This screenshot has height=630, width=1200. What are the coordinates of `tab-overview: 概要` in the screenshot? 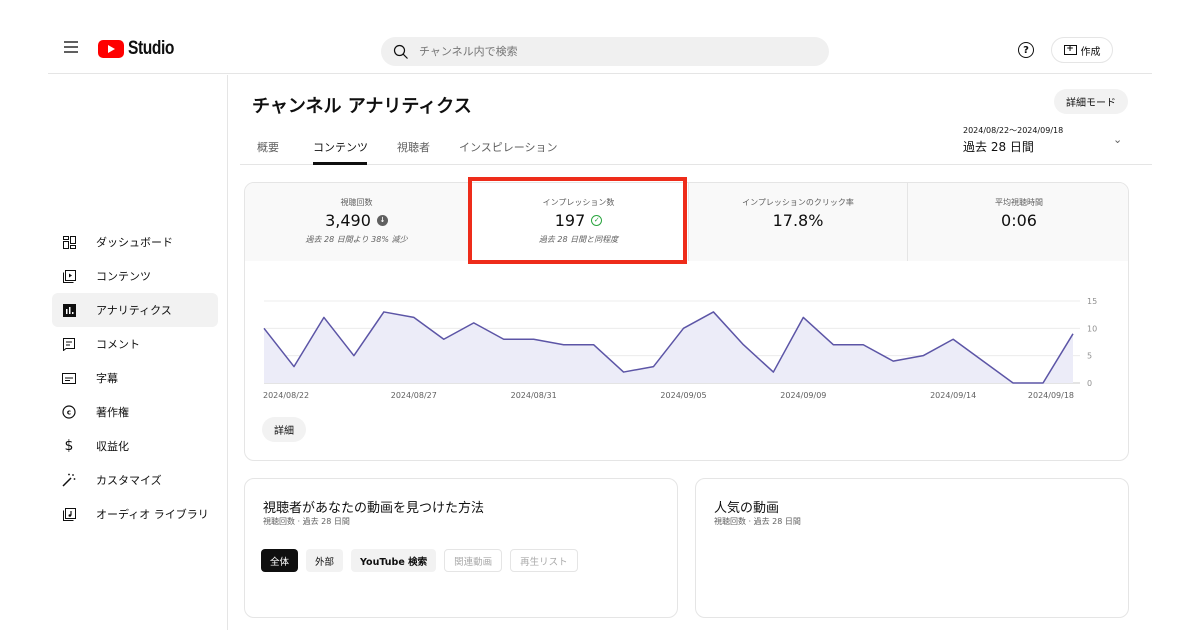 It's located at (268, 147).